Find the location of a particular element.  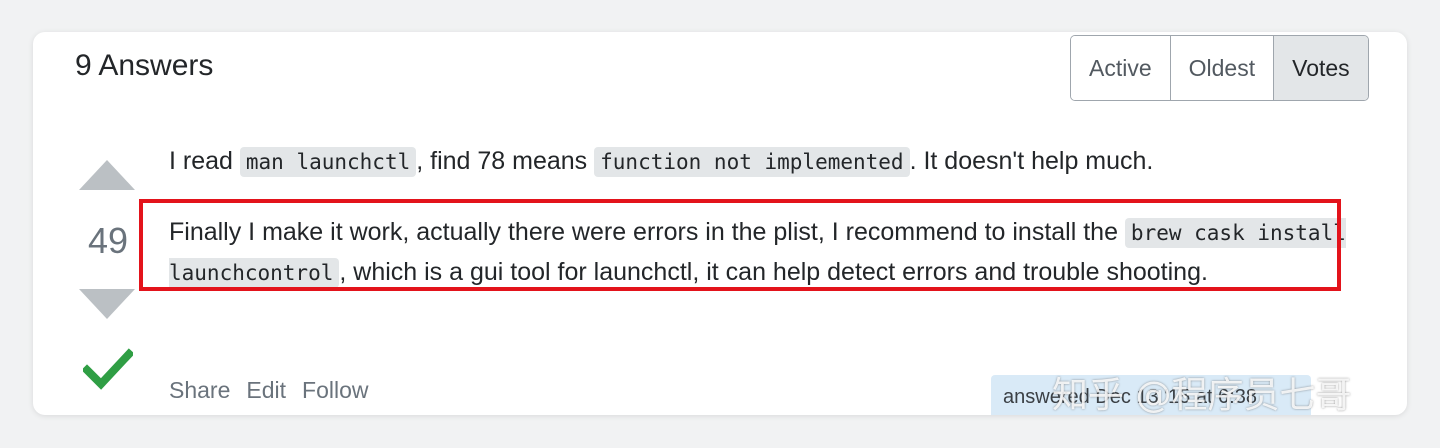

share-link: Share is located at coordinates (199, 390).